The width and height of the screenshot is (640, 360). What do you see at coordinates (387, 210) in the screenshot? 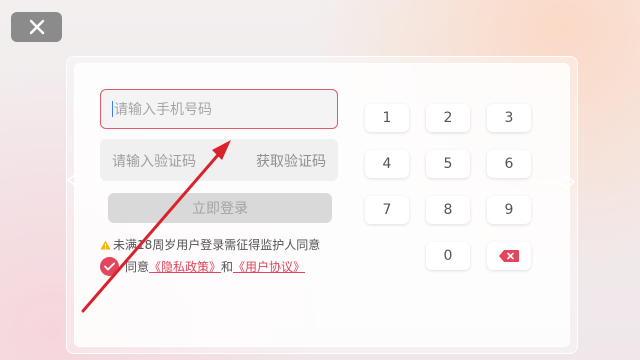
I see `keypad-key-7: 7` at bounding box center [387, 210].